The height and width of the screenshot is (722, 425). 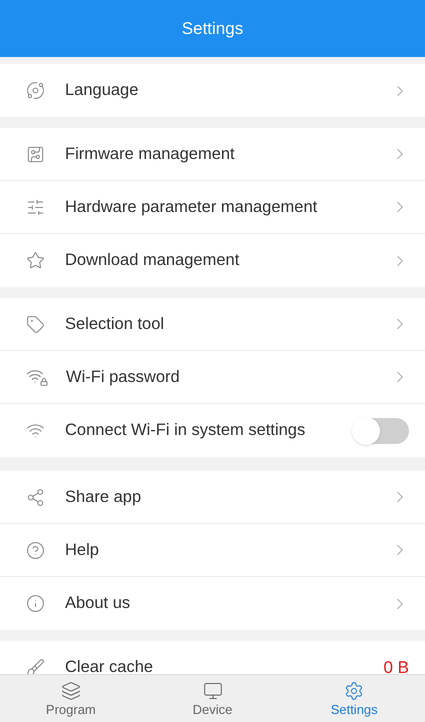 I want to click on settings-row: Download management, so click(x=212, y=260).